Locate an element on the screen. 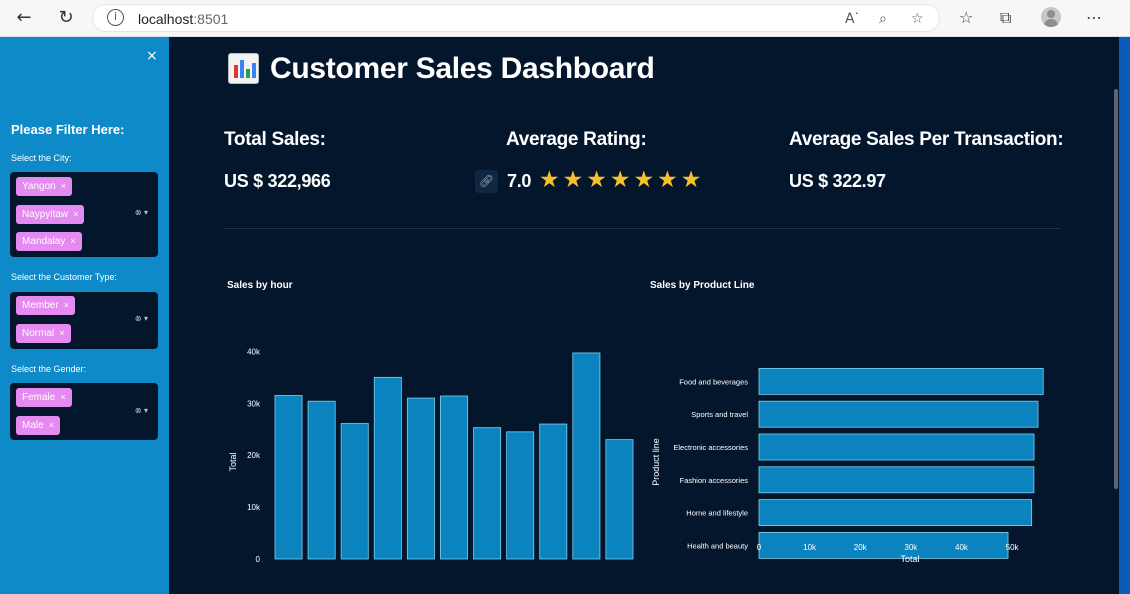 The image size is (1130, 594). read-aloud-icon: A͏ᐝ is located at coordinates (851, 19).